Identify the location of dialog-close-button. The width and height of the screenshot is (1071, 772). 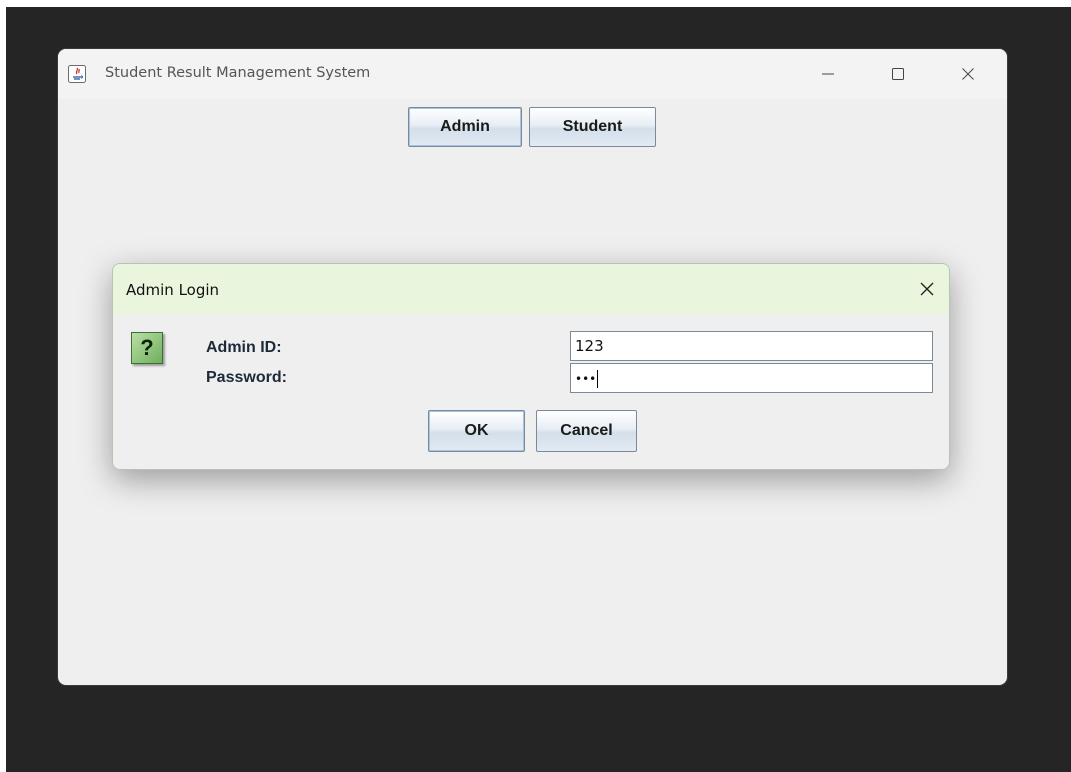
(927, 289).